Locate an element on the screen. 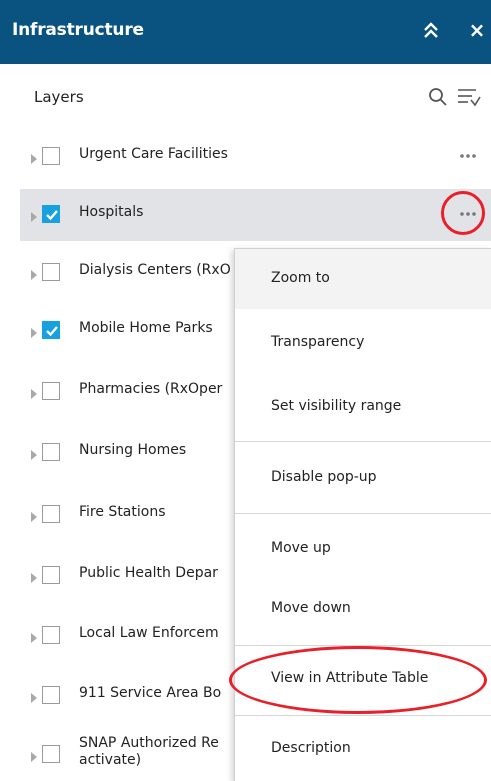 The width and height of the screenshot is (491, 781). menu-item-move-up: Move up is located at coordinates (363, 549).